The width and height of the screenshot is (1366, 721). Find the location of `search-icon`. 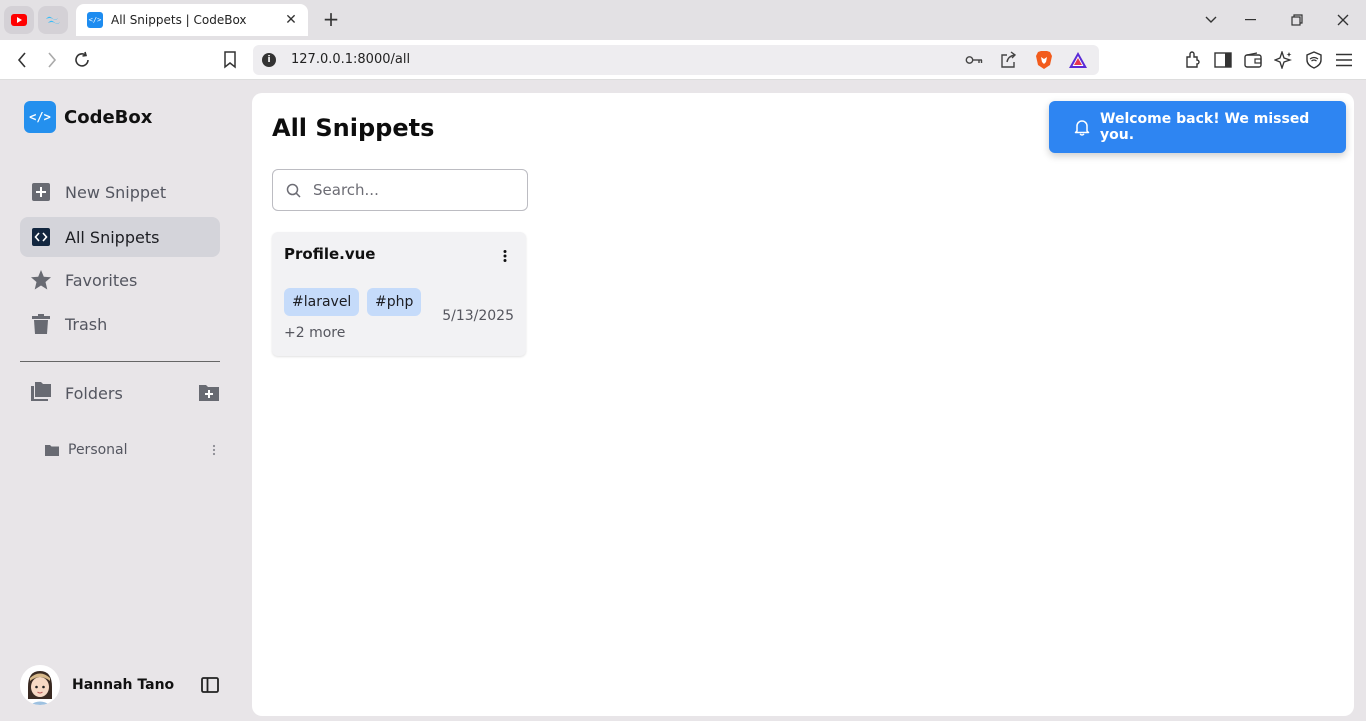

search-icon is located at coordinates (293, 190).